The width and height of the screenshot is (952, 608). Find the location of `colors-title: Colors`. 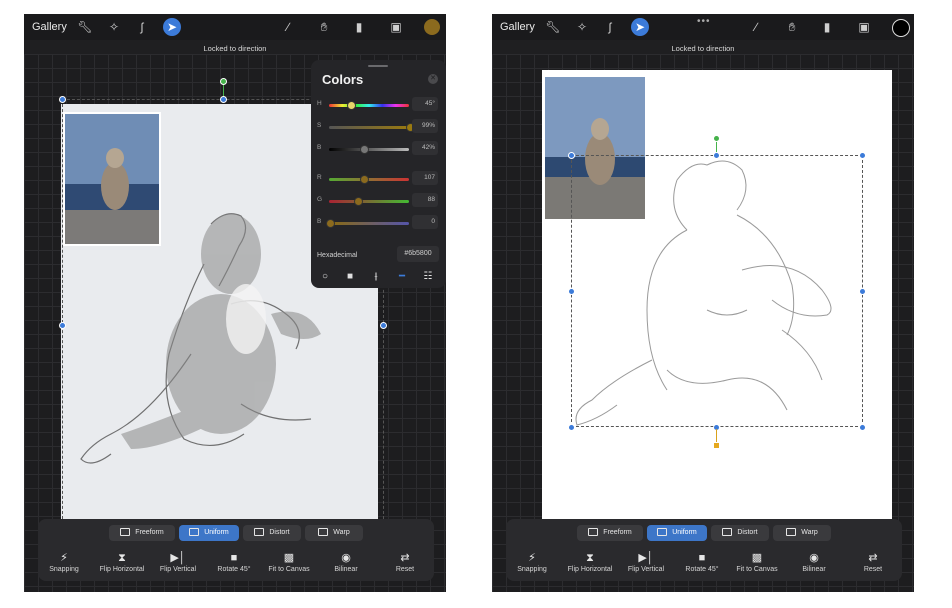

colors-title: Colors is located at coordinates (343, 79).